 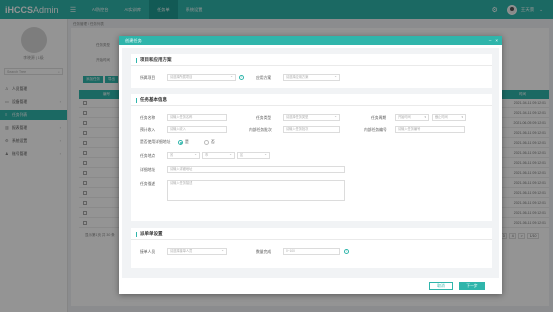 What do you see at coordinates (264, 78) in the screenshot?
I see `plan-label: 应用方案` at bounding box center [264, 78].